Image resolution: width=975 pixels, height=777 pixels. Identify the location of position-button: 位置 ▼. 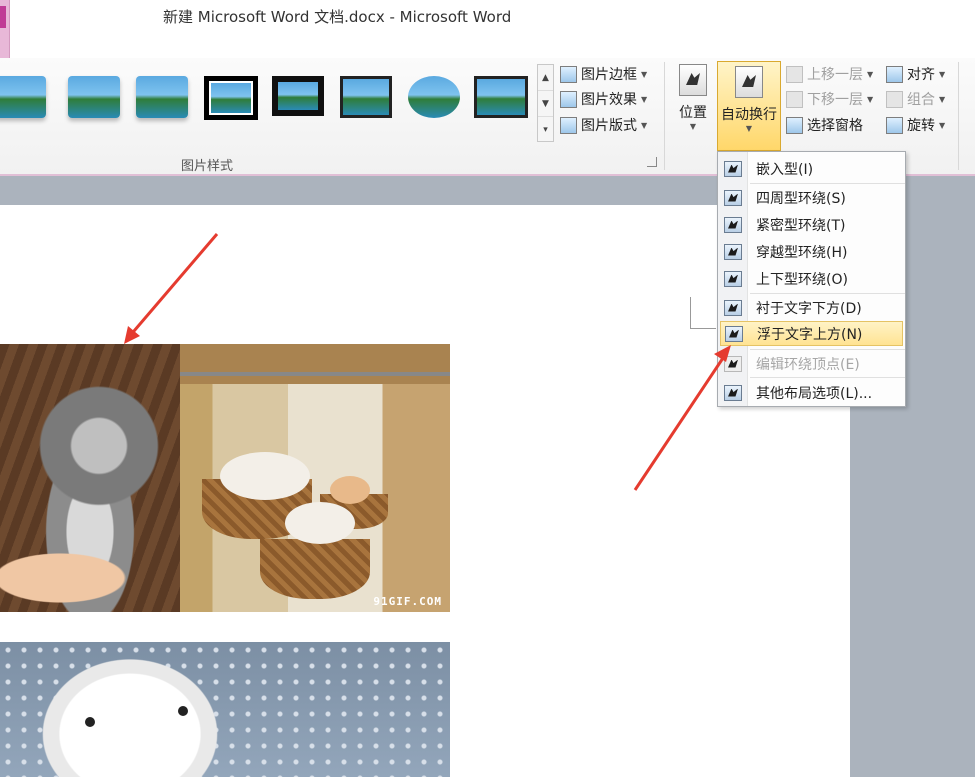
(693, 97).